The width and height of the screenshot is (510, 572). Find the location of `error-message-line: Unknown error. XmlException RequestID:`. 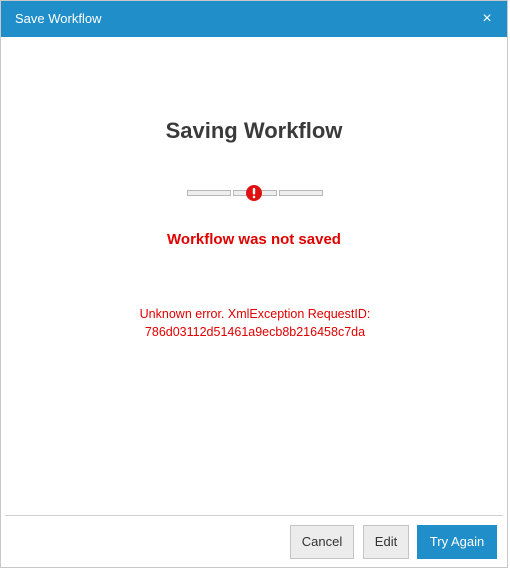

error-message-line: Unknown error. XmlException RequestID: is located at coordinates (255, 314).